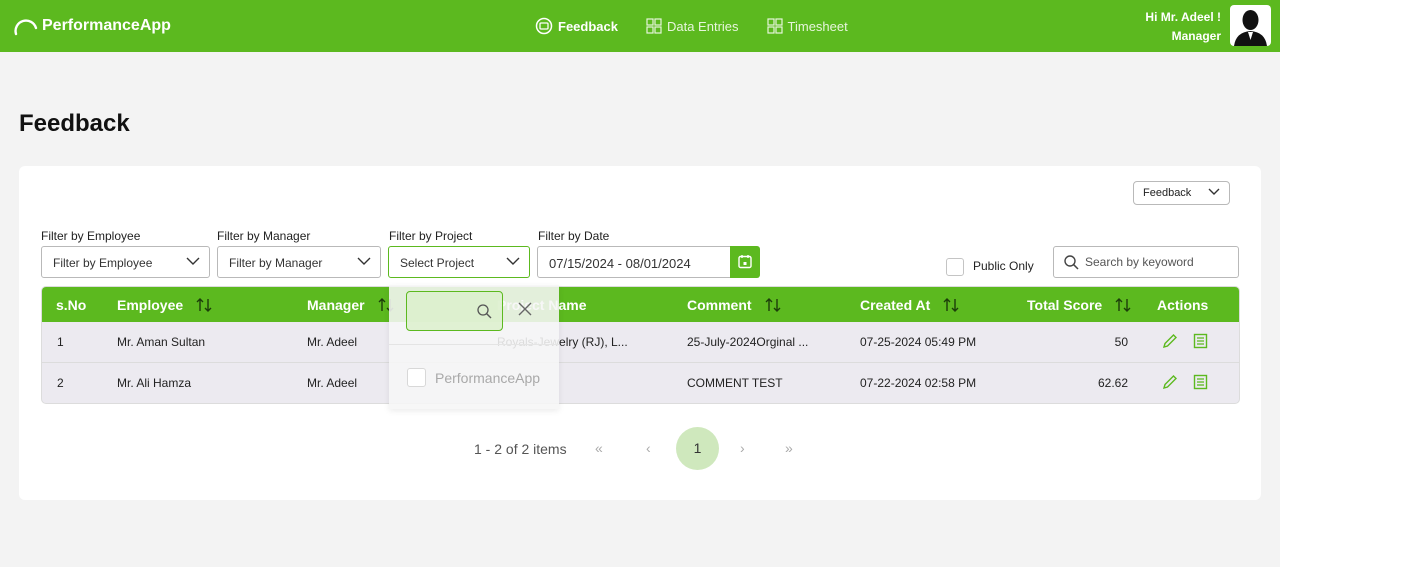  I want to click on page-1-button: 1, so click(697, 448).